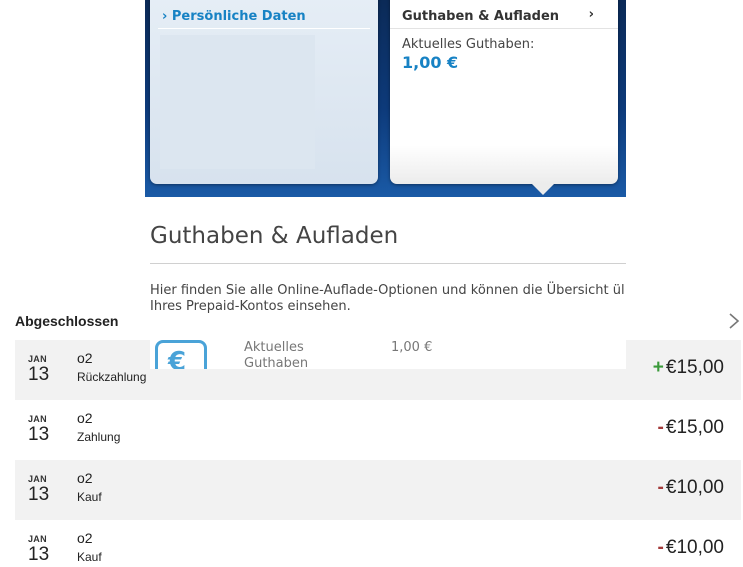 The height and width of the screenshot is (567, 743). What do you see at coordinates (430, 62) in the screenshot?
I see `credit-balance-value: 1,00 €` at bounding box center [430, 62].